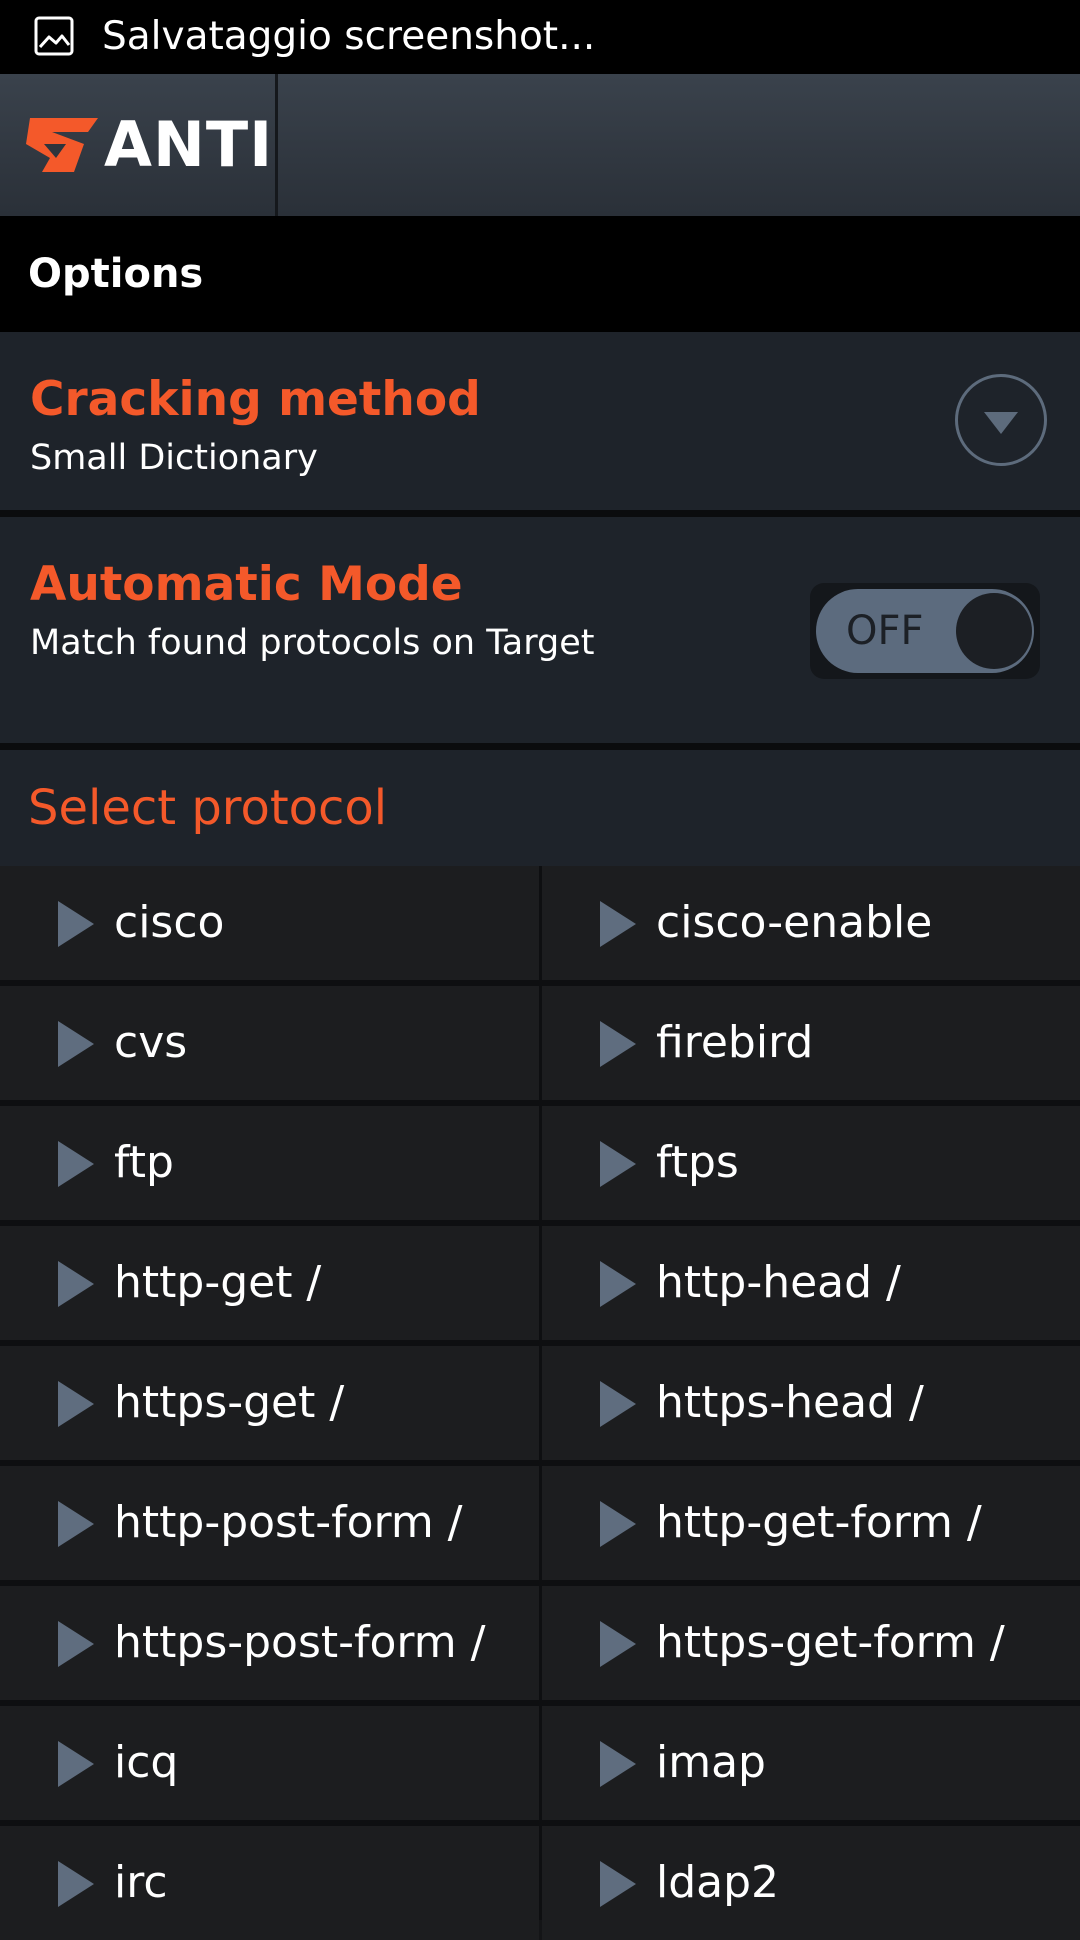 The image size is (1080, 1940). Describe the element at coordinates (994, 631) in the screenshot. I see `toggle-knob` at that location.